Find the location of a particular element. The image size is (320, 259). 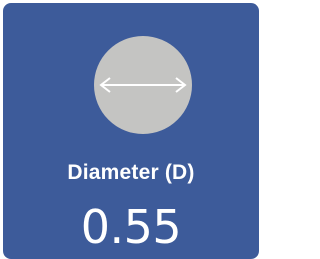

double-arrow-icon is located at coordinates (143, 85).